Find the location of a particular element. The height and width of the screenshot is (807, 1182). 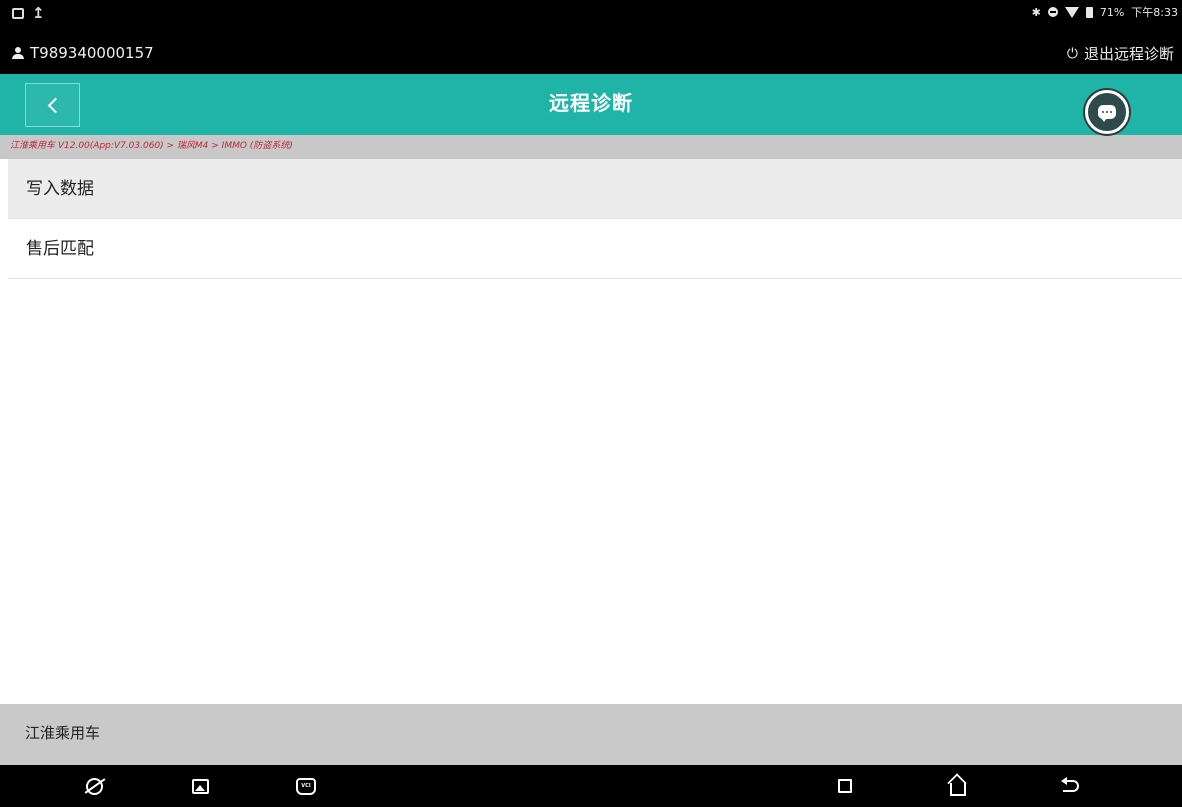

chat-bubble-icon is located at coordinates (1107, 113).